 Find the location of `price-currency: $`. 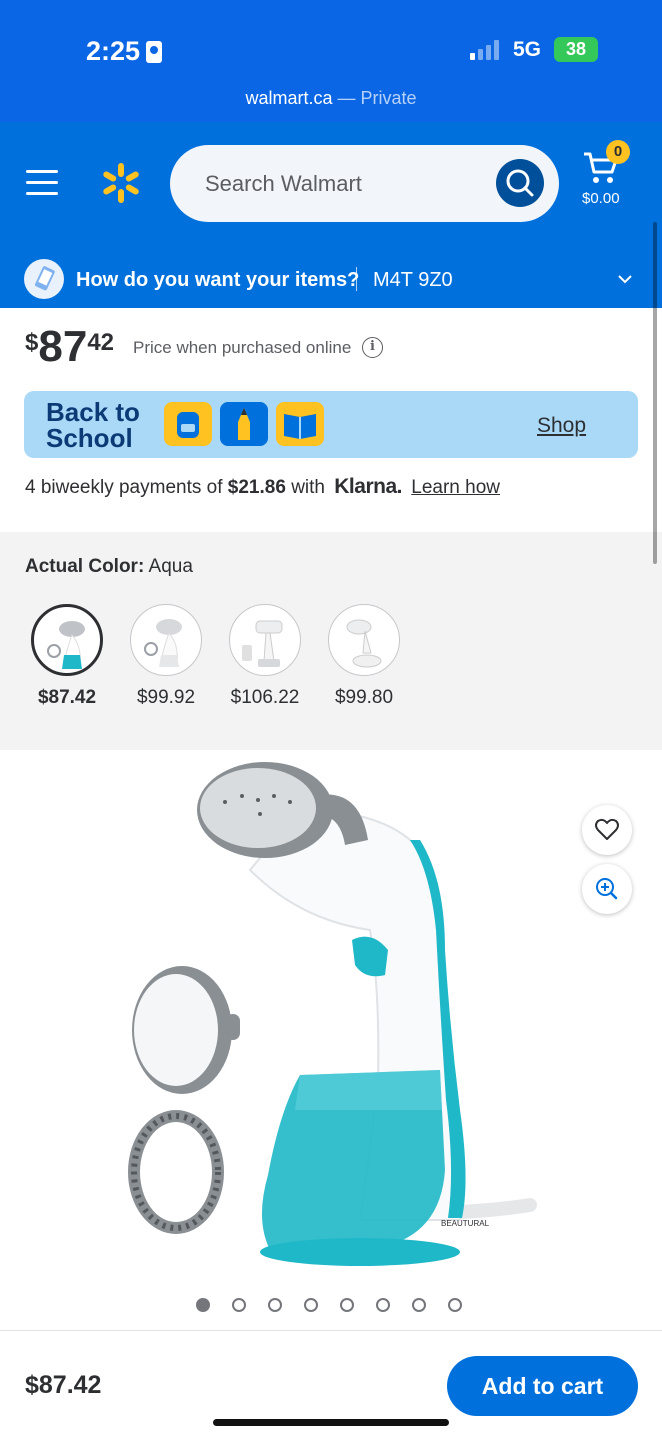

price-currency: $ is located at coordinates (32, 342).